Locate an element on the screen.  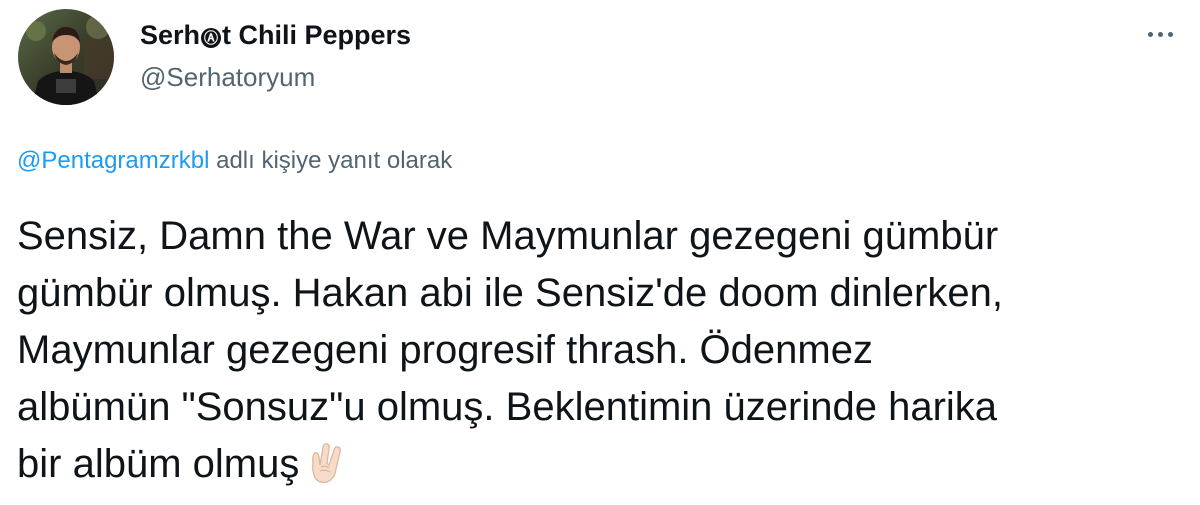
avatar is located at coordinates (66, 57).